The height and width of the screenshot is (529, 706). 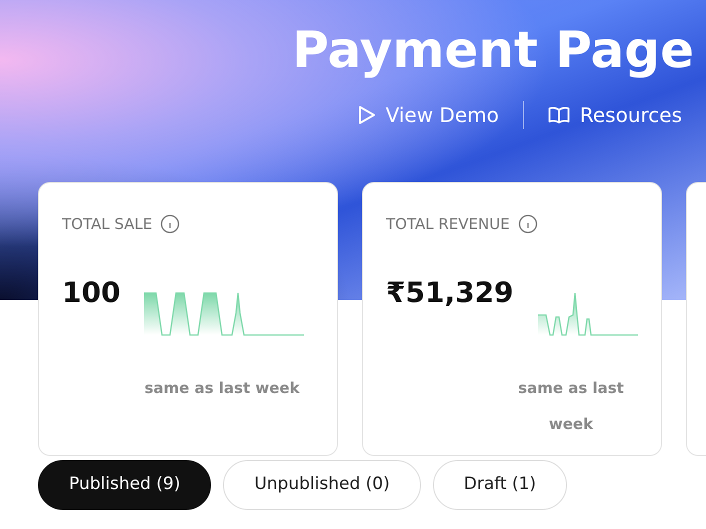 I want to click on stat-label: TOTAL SALE, so click(x=107, y=224).